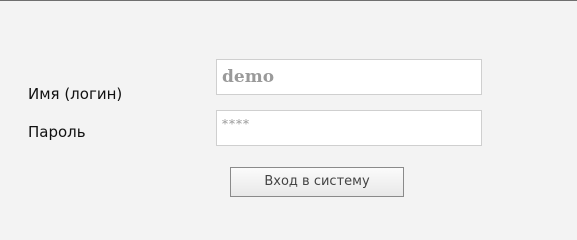 Image resolution: width=577 pixels, height=240 pixels. I want to click on password-input: ****, so click(349, 128).